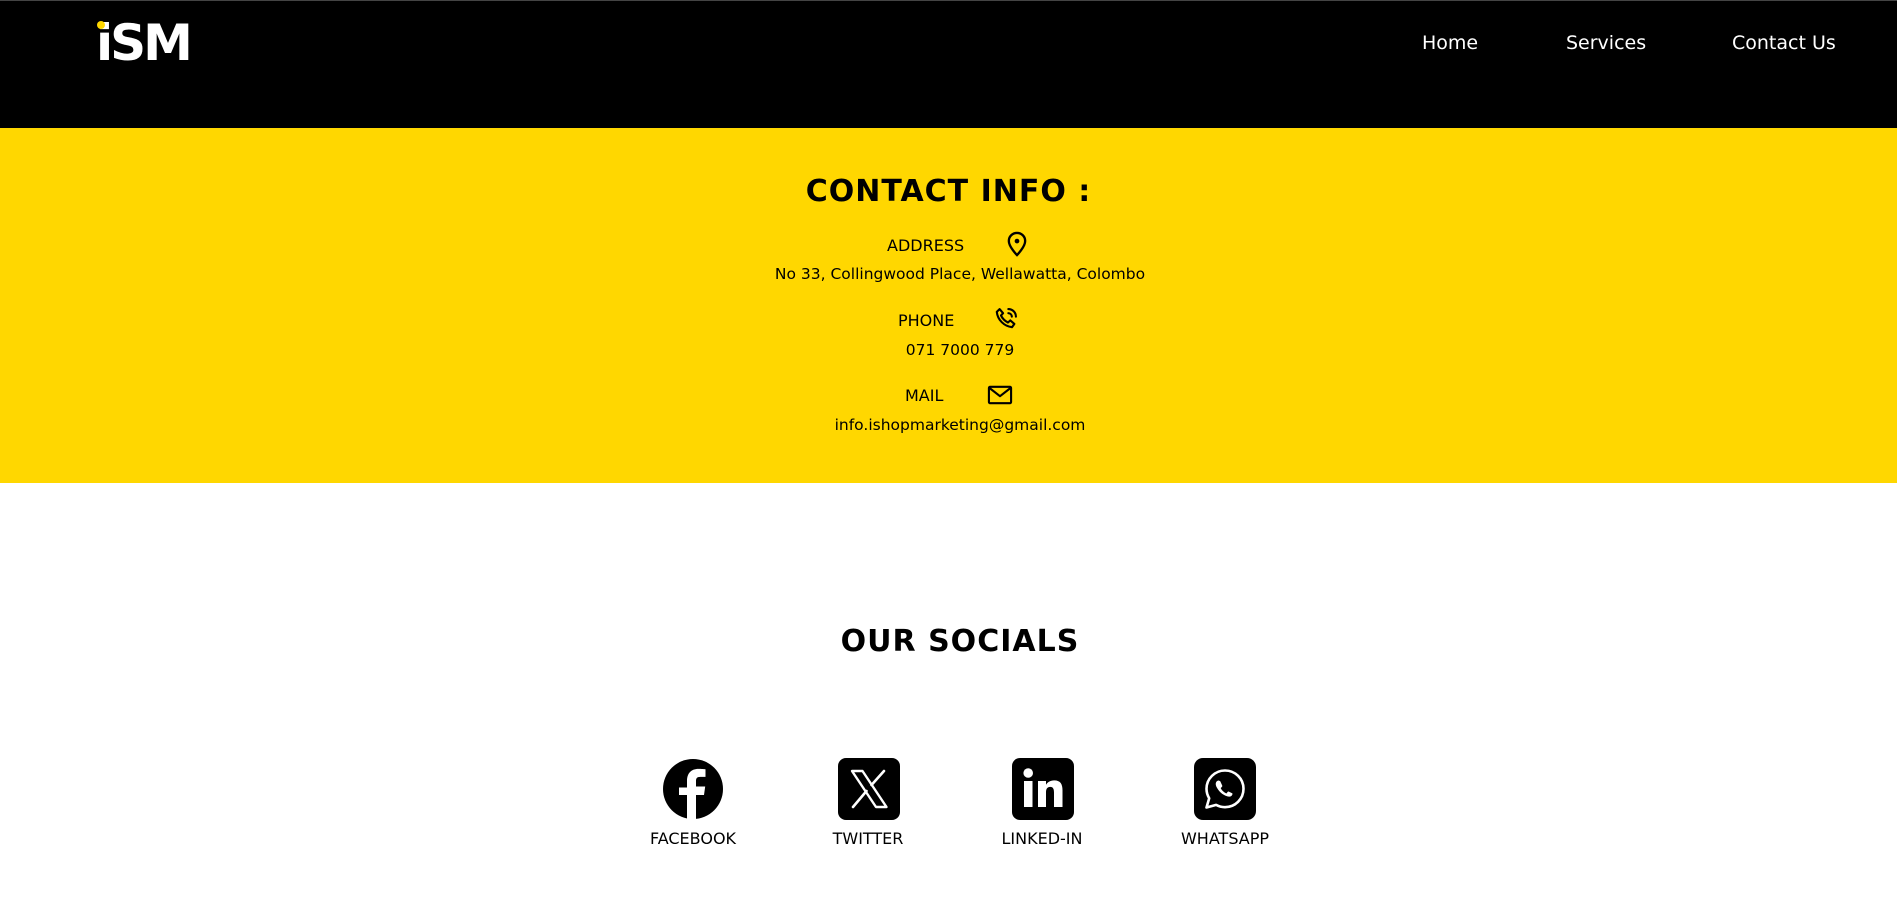  What do you see at coordinates (948, 64) in the screenshot?
I see `top-navbar: iSM Home Services Contact Us` at bounding box center [948, 64].